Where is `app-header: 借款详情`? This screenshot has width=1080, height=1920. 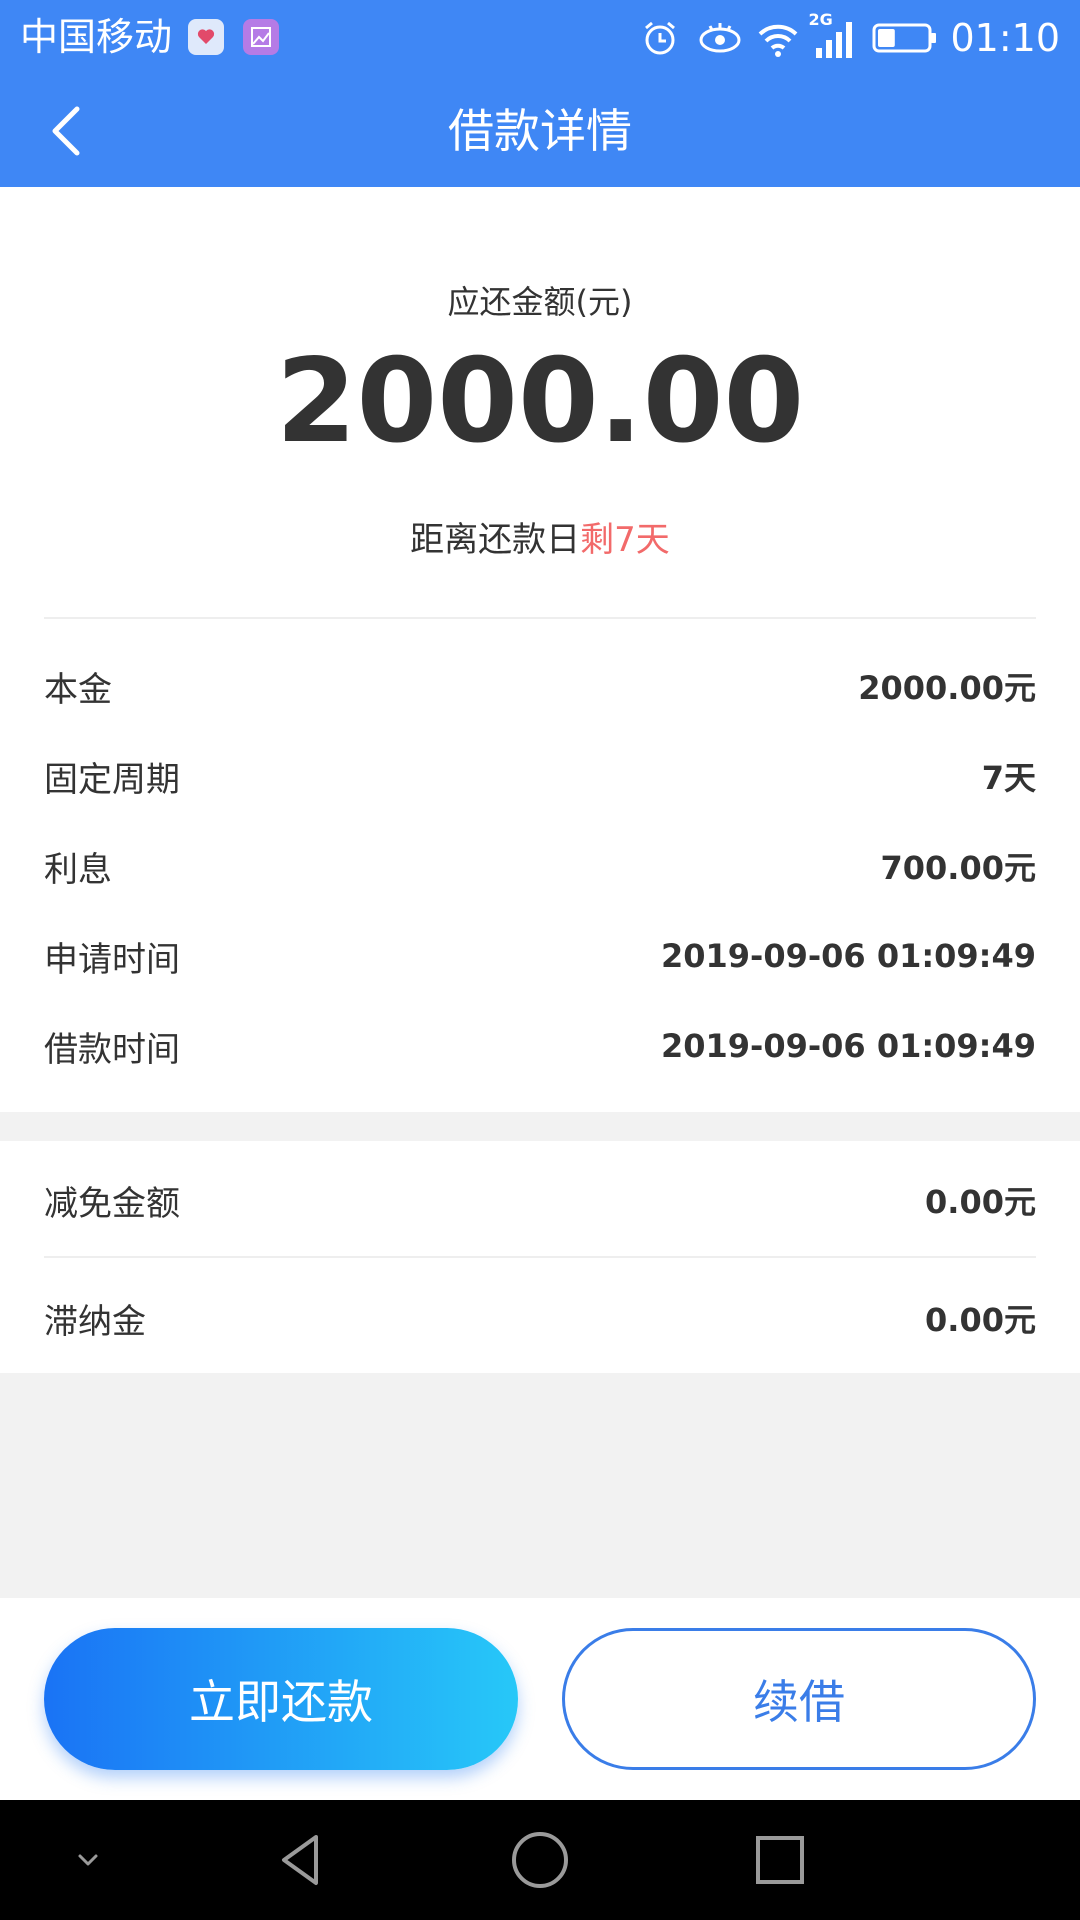
app-header: 借款详情 is located at coordinates (540, 131).